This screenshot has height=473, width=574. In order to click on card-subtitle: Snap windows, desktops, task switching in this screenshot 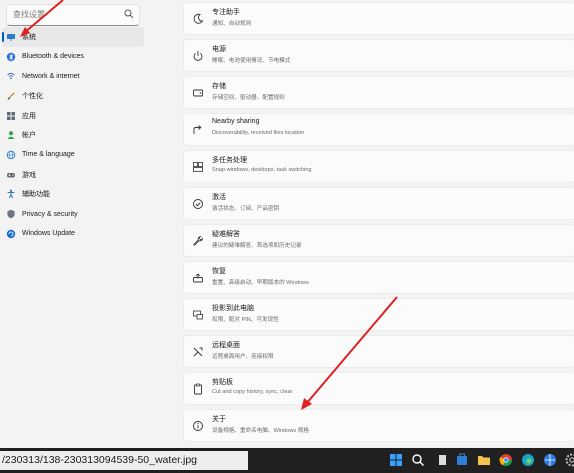, I will do `click(262, 170)`.